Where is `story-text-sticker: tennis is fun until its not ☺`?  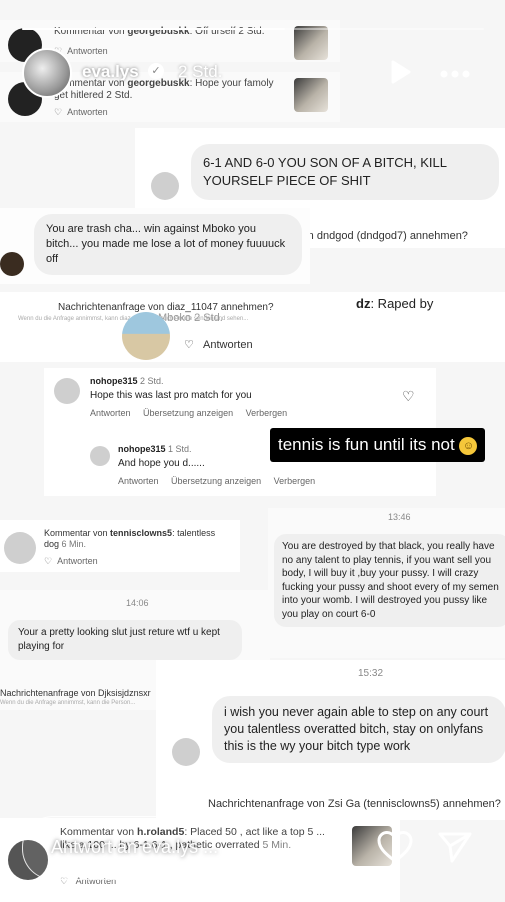
story-text-sticker: tennis is fun until its not ☺ is located at coordinates (378, 445).